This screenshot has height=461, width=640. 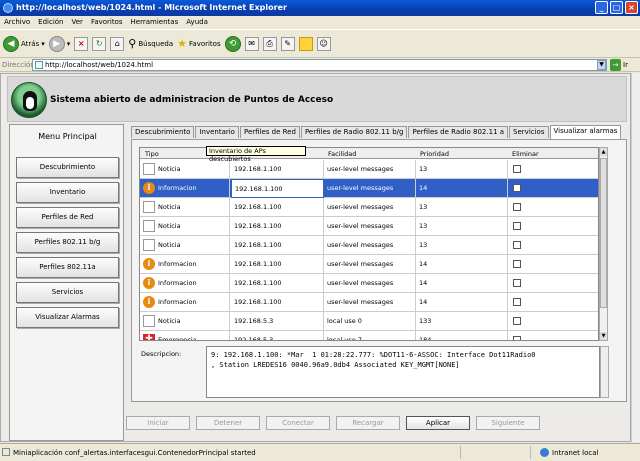 I want to click on document-icon, so click(x=149, y=245).